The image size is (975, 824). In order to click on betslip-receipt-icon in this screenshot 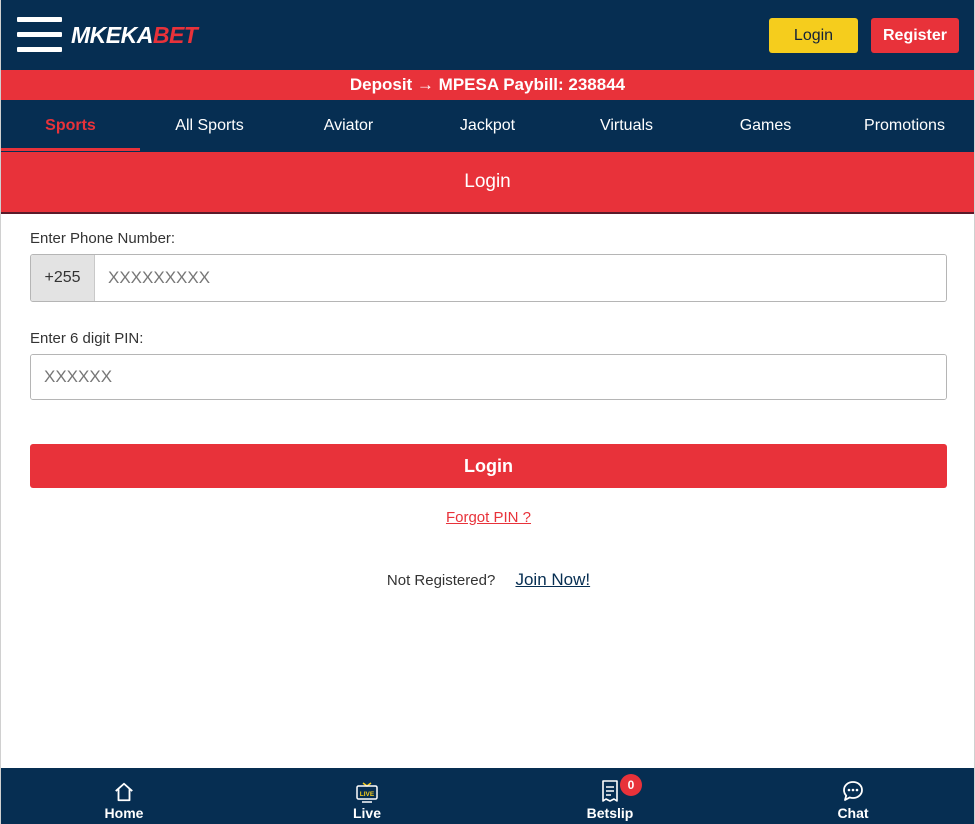, I will do `click(610, 791)`.